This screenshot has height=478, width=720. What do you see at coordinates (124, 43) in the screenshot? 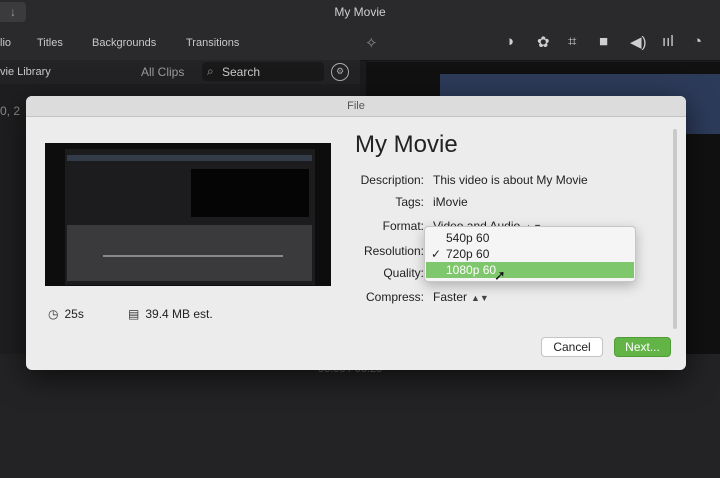
I see `tab-backgrounds: Backgrounds` at bounding box center [124, 43].